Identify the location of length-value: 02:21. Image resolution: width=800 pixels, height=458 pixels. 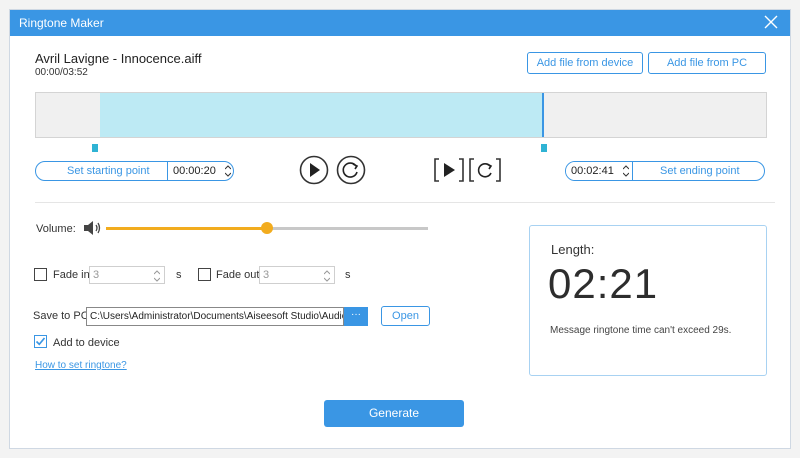
(603, 283).